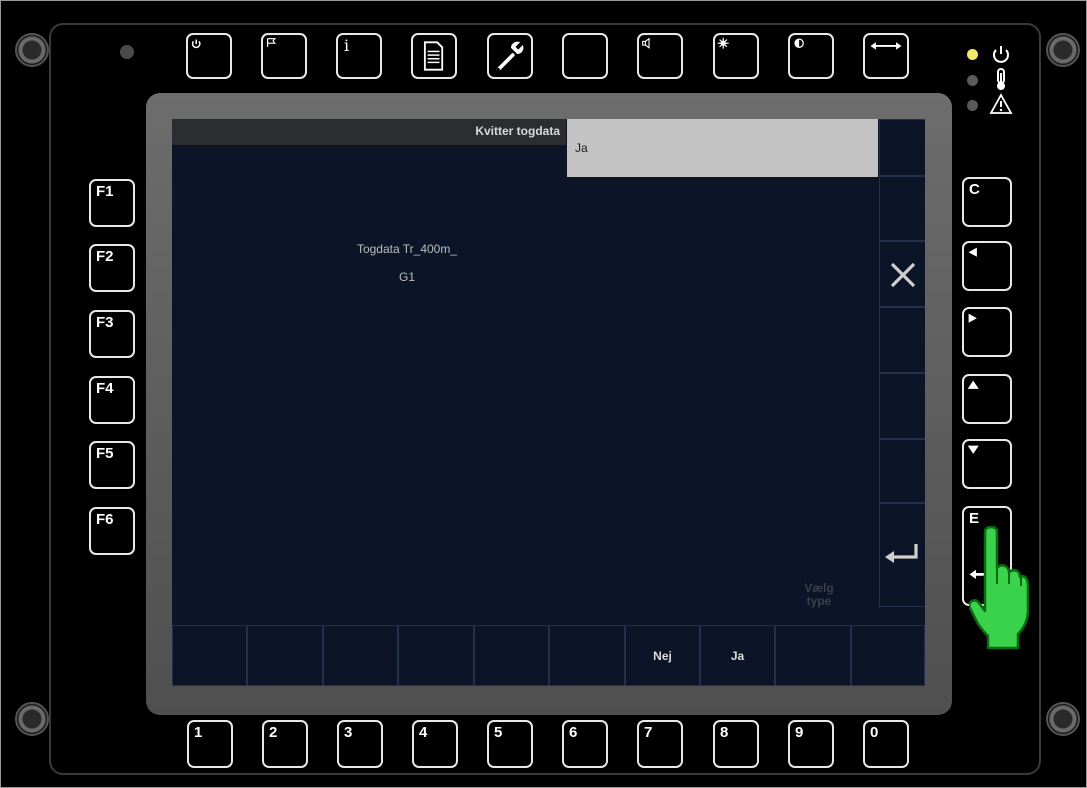 Image resolution: width=1087 pixels, height=788 pixels. Describe the element at coordinates (369, 132) in the screenshot. I see `window-title-bar: Kvitter togdata` at that location.